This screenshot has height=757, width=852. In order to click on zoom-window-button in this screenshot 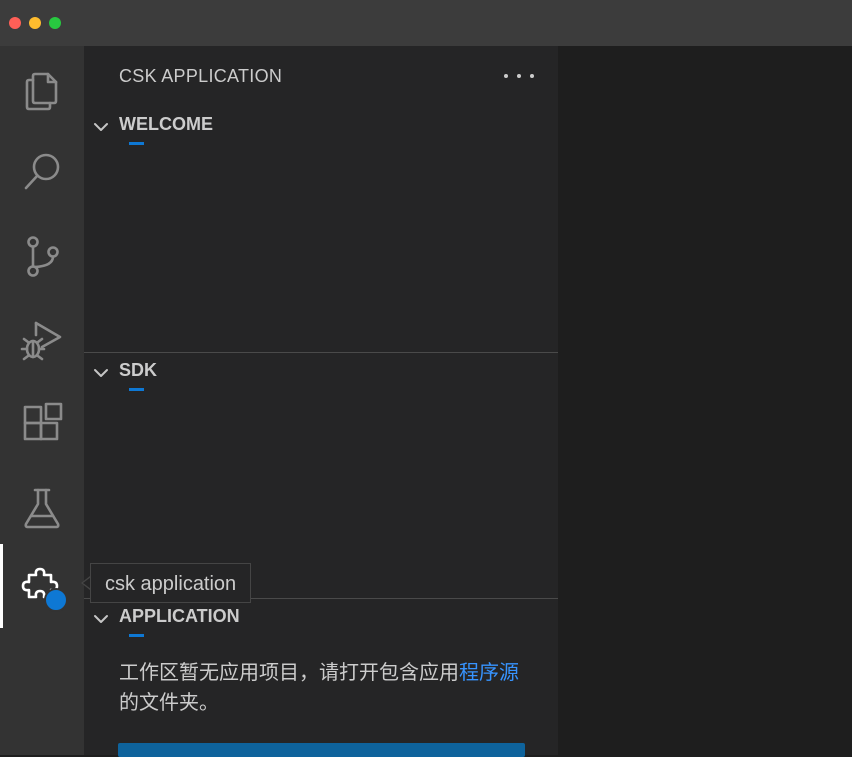, I will do `click(55, 23)`.